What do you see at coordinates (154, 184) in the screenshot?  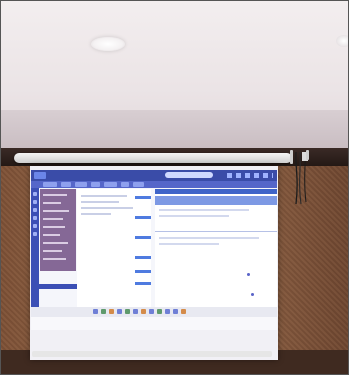 I see `projected-ribbon` at bounding box center [154, 184].